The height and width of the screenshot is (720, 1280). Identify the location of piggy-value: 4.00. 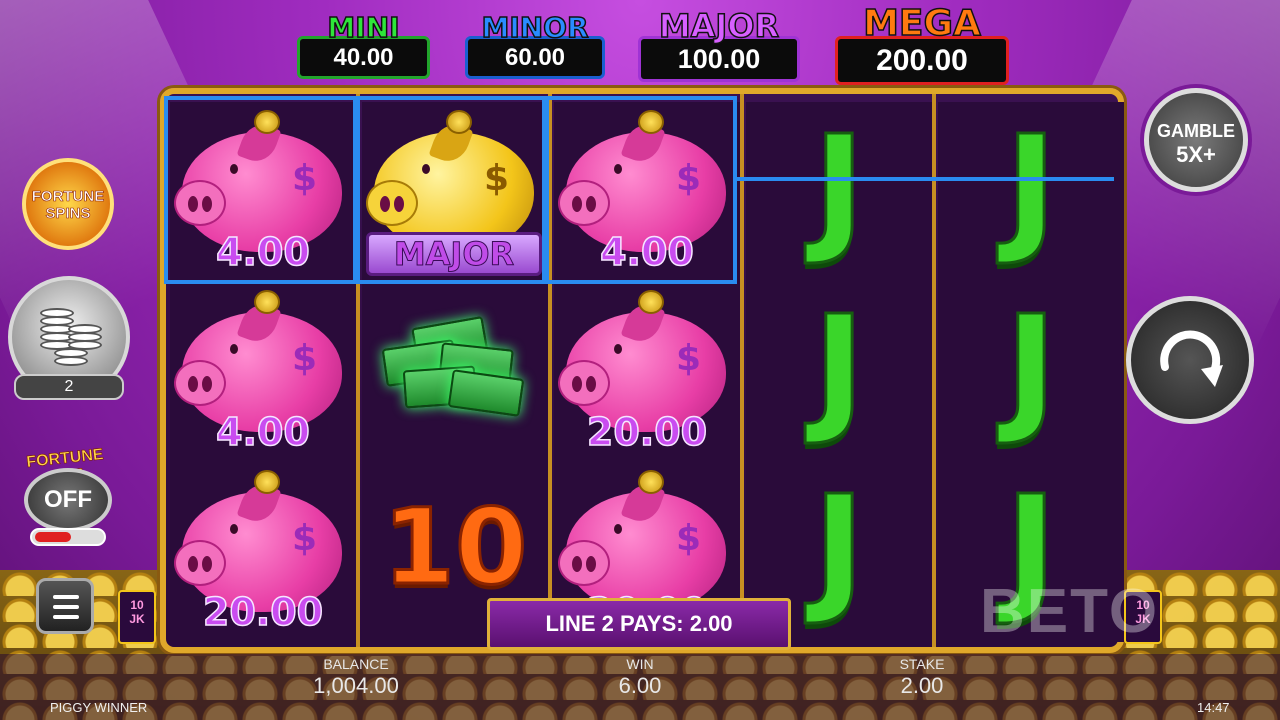
(262, 432).